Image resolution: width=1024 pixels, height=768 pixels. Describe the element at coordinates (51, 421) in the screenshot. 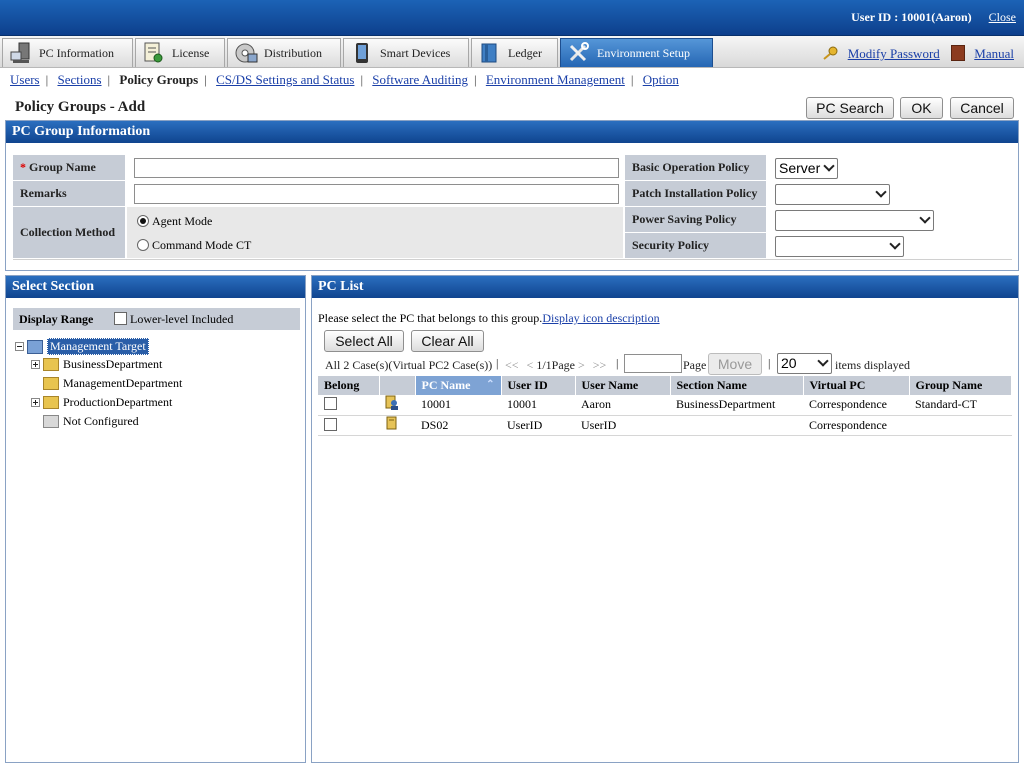

I see `unassigned-folder-icon` at that location.